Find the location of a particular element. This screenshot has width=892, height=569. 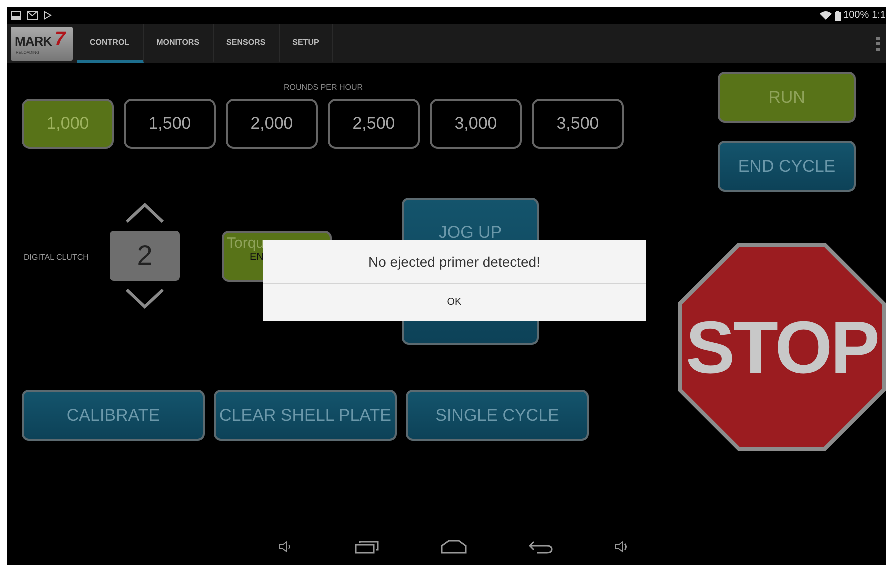

battery-percentage: 100% is located at coordinates (857, 15).